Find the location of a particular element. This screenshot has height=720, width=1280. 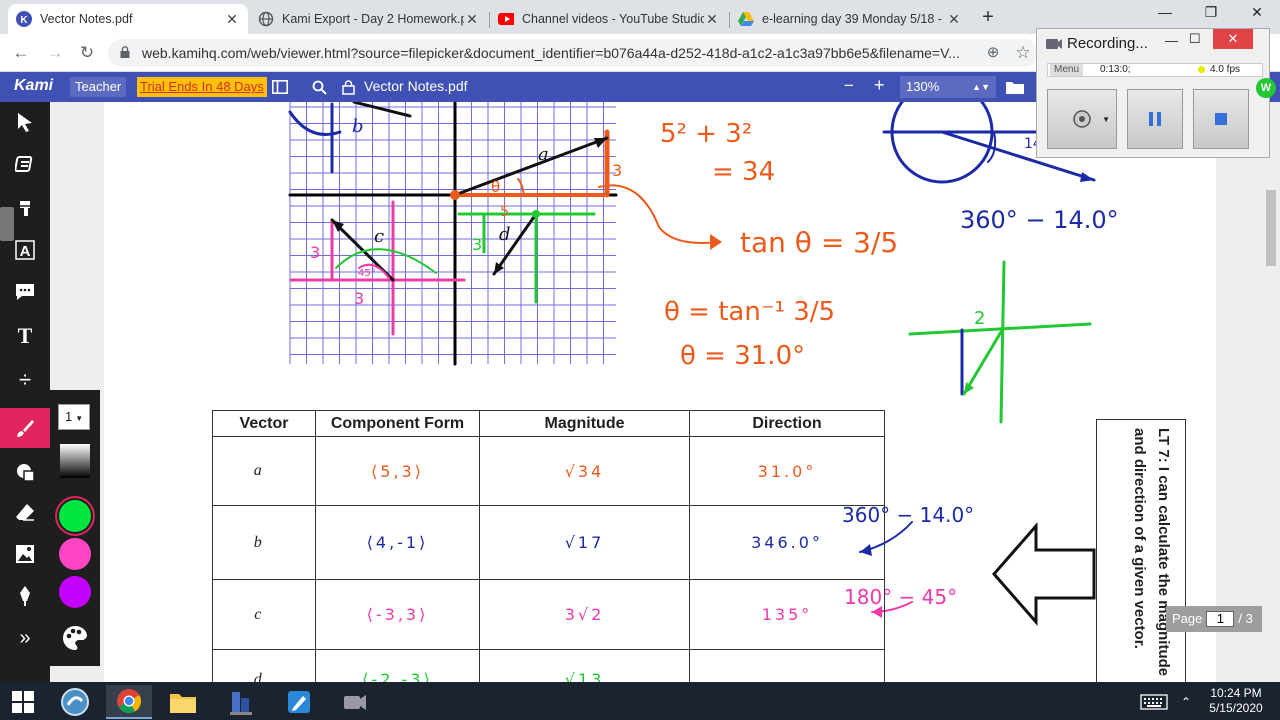

magnitude: 3√2 is located at coordinates (584, 614).